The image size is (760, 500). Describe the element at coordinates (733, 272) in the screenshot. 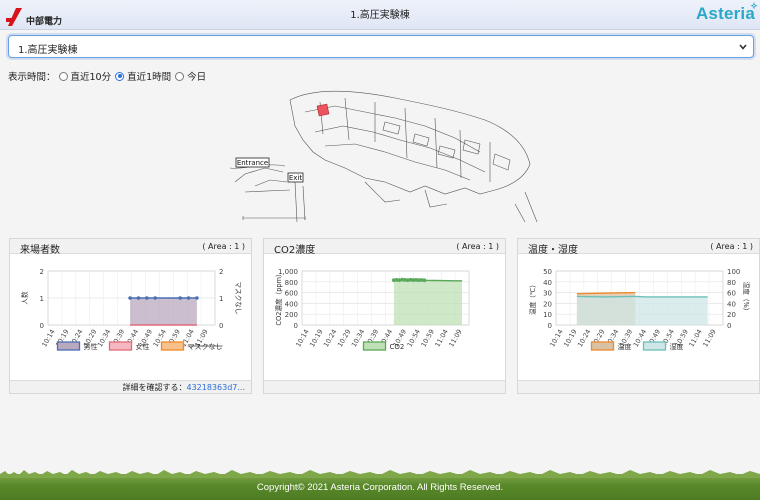

I see `y2-tick-label: 100` at that location.